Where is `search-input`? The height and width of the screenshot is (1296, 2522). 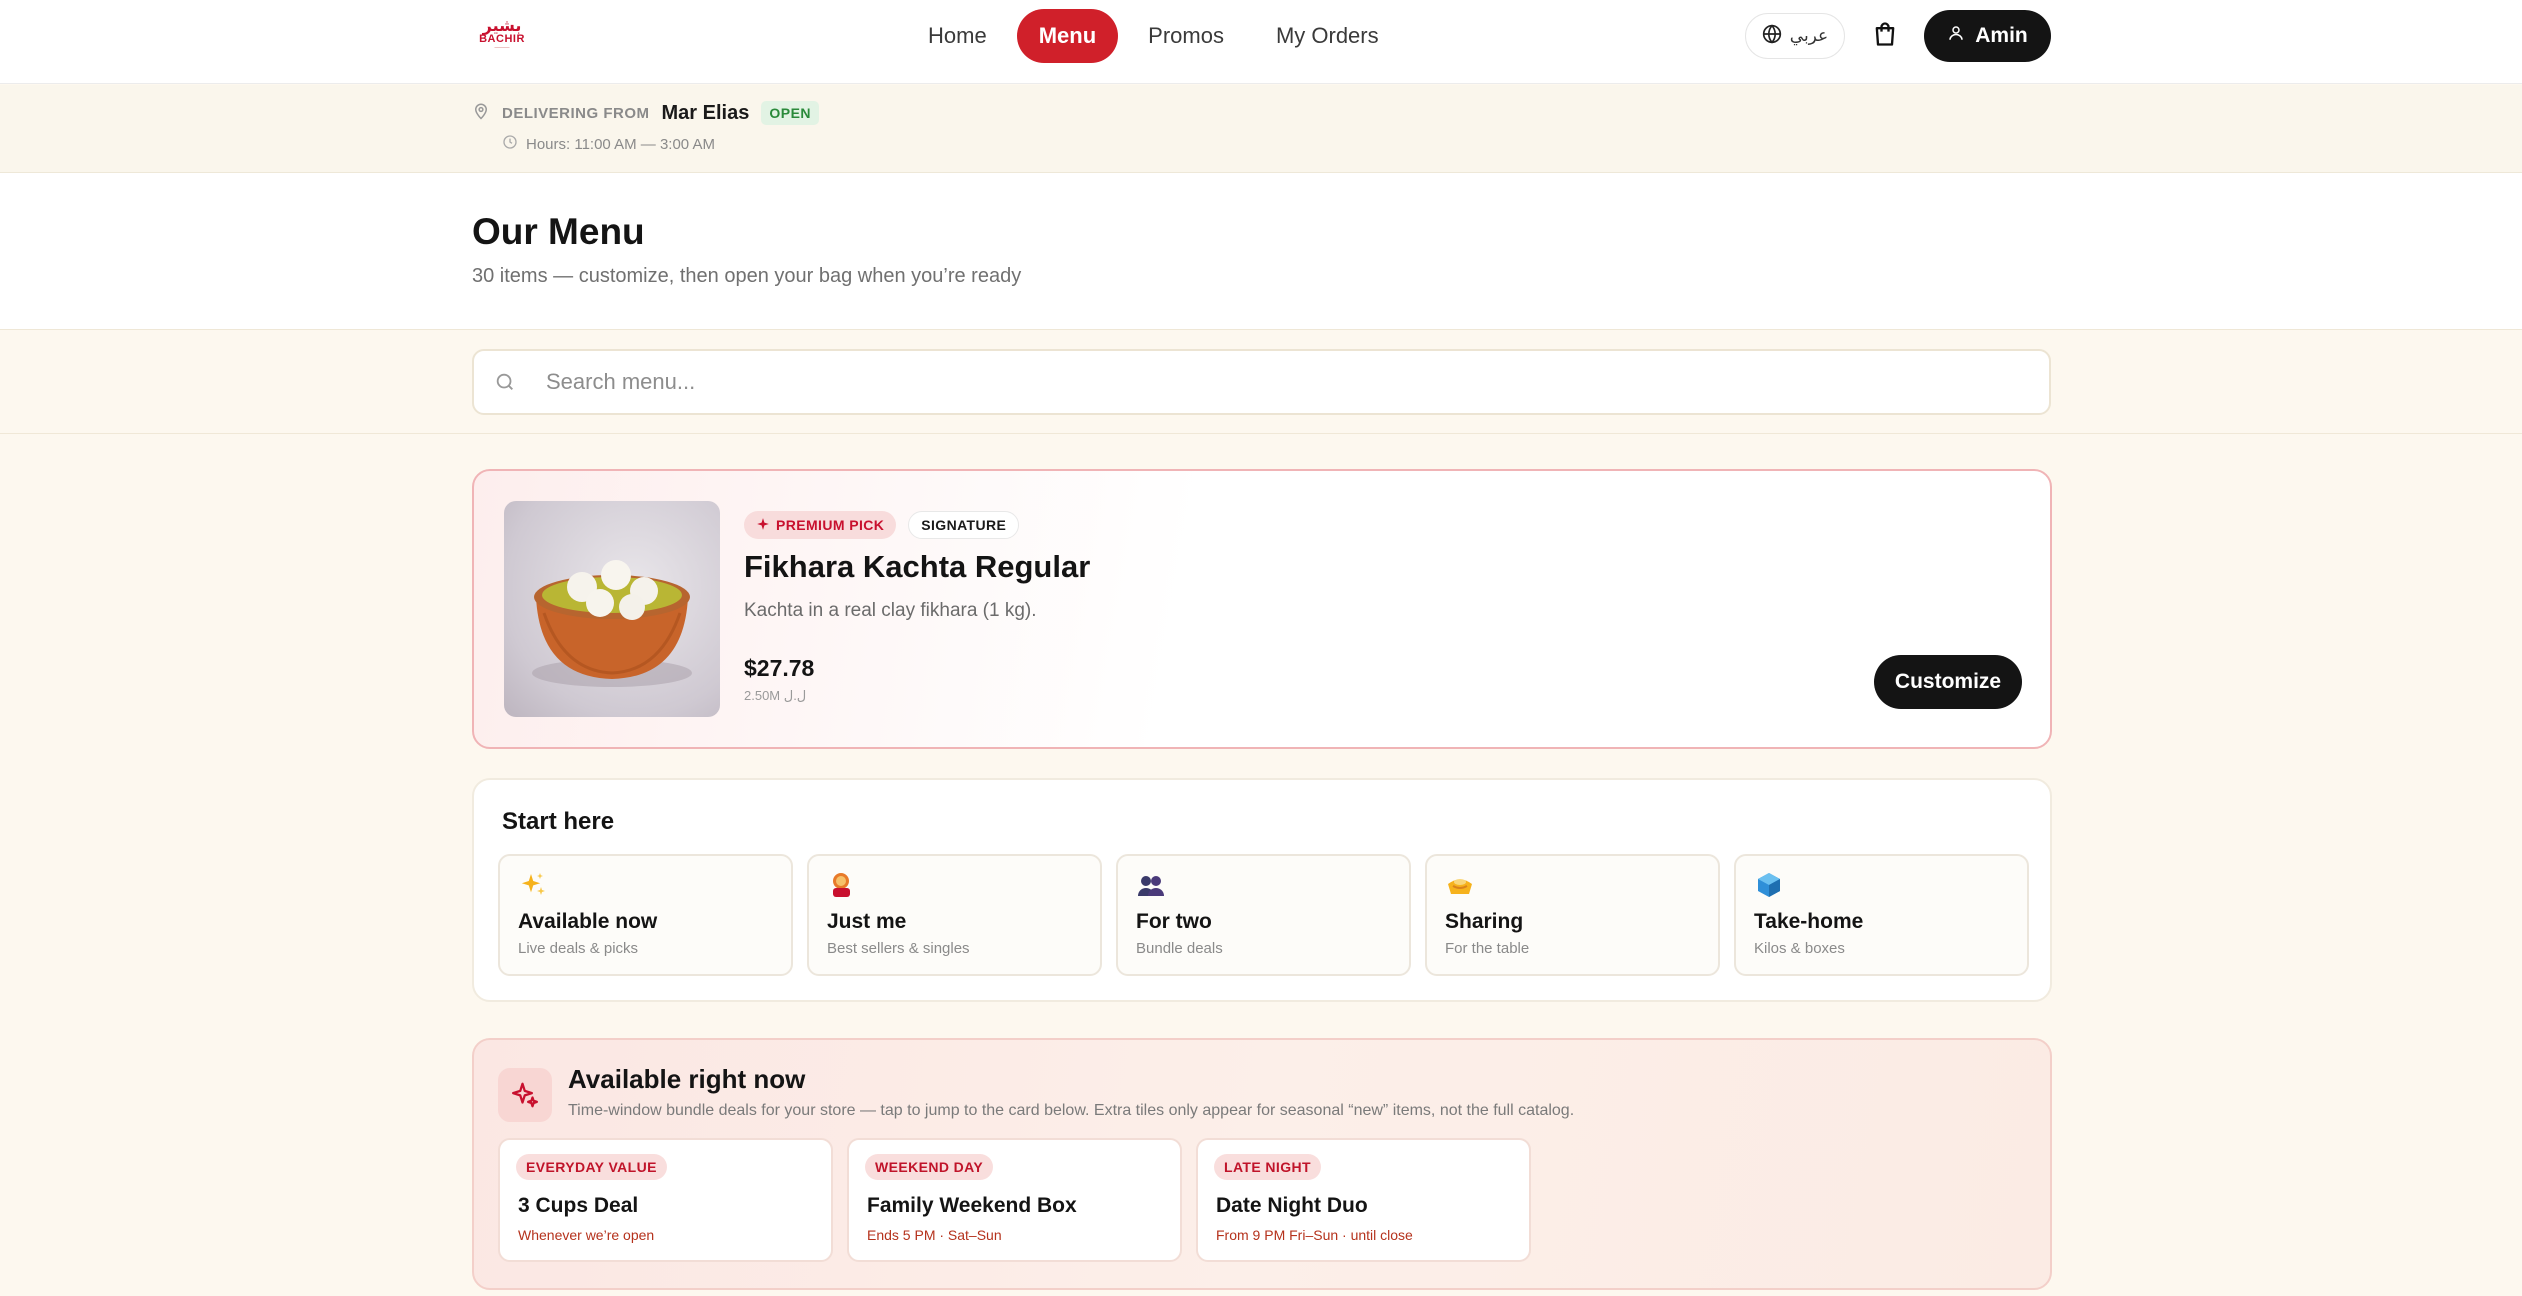 search-input is located at coordinates (1246, 382).